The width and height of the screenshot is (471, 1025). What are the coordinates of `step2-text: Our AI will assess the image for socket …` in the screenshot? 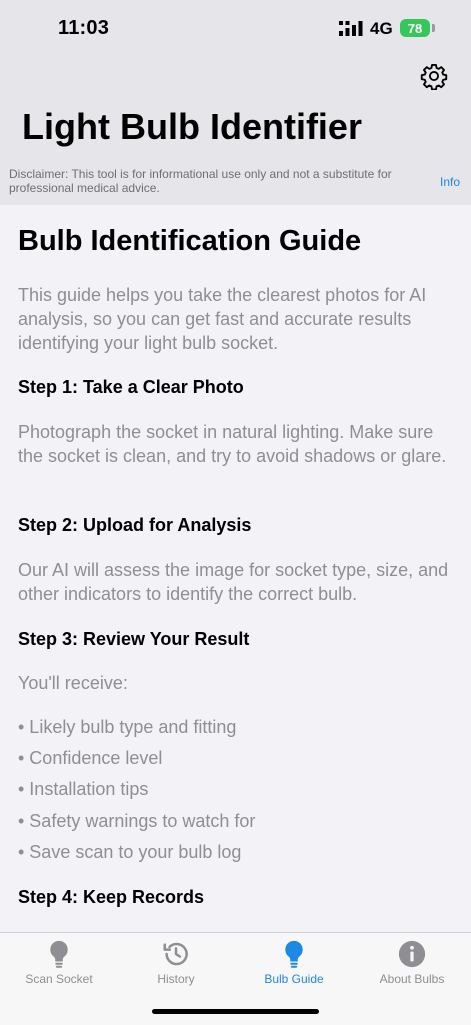 It's located at (233, 582).